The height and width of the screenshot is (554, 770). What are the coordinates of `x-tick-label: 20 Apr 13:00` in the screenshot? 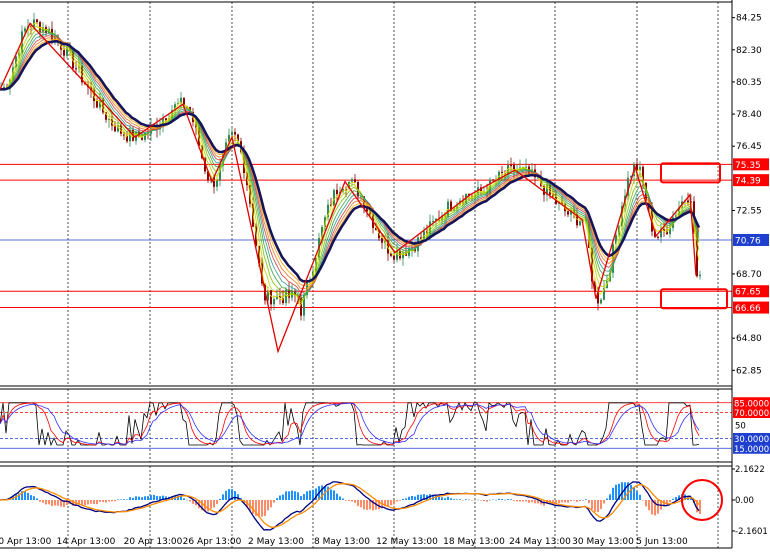 It's located at (153, 542).